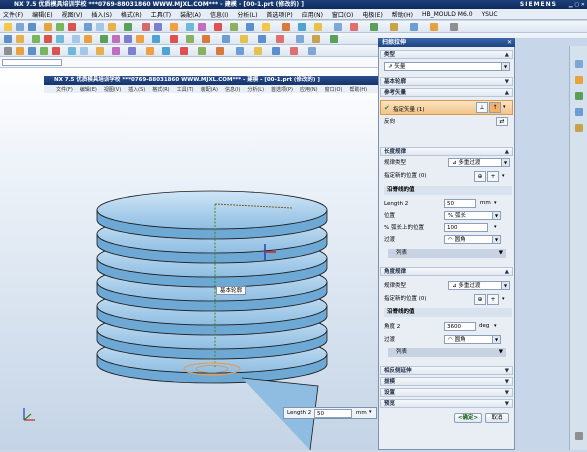 Image resolution: width=587 pixels, height=452 pixels. I want to click on through-curves-icon, so click(240, 51).